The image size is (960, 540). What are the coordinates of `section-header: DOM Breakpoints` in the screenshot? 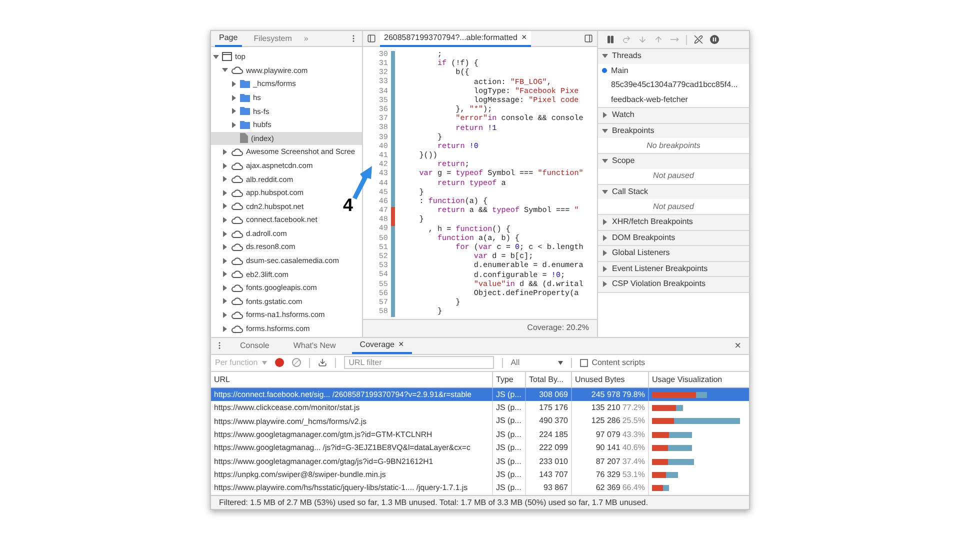 It's located at (673, 237).